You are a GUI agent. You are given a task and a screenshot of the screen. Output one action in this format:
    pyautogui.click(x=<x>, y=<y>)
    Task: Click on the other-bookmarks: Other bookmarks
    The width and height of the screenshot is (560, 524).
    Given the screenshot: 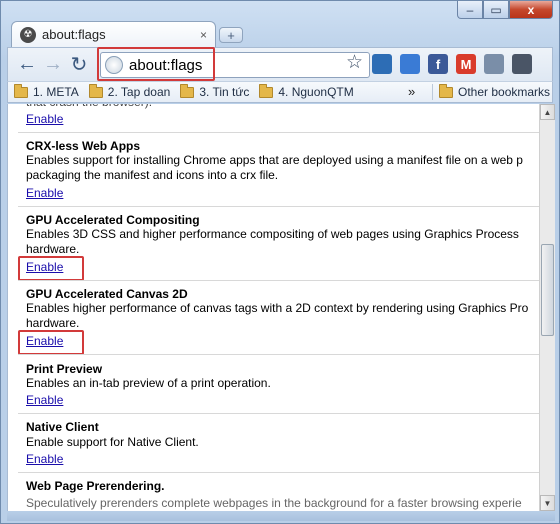 What is the action you would take?
    pyautogui.click(x=491, y=91)
    